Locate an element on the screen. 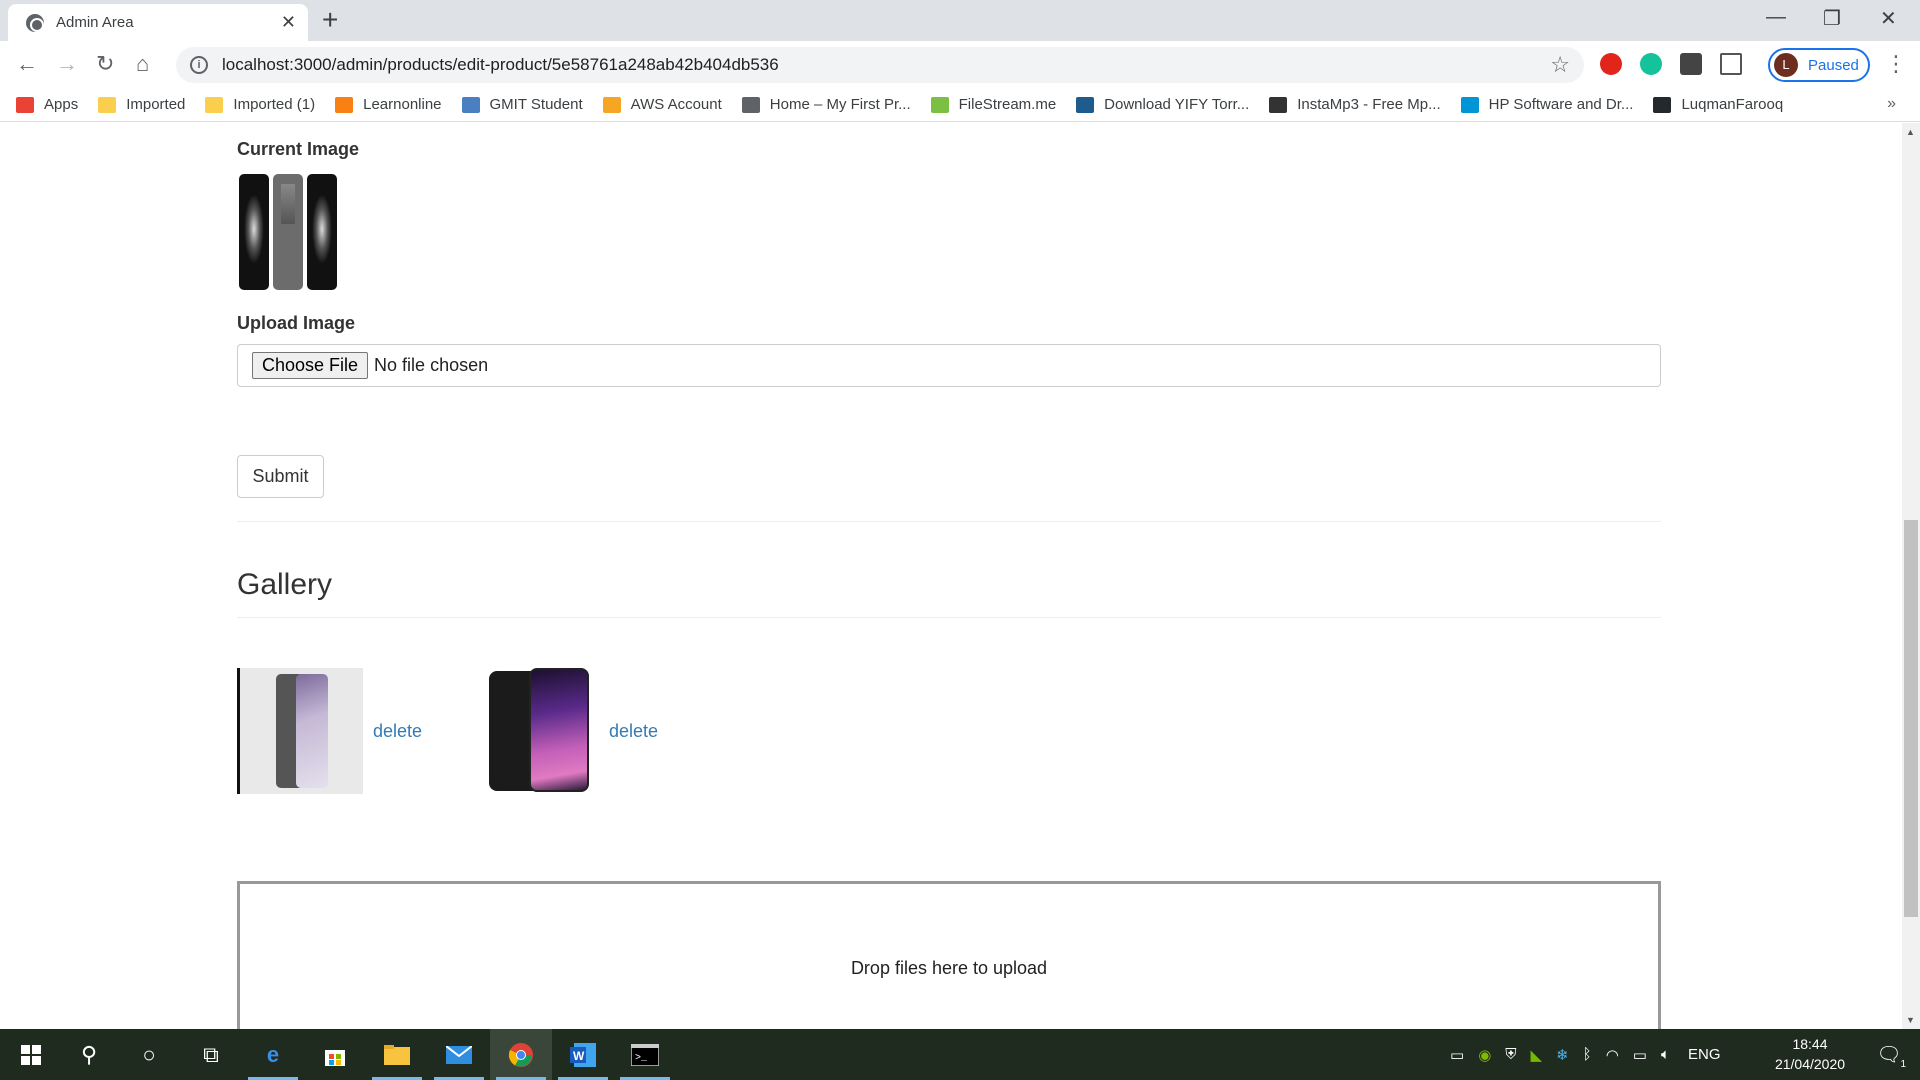  windows-start-icon is located at coordinates (31, 1054).